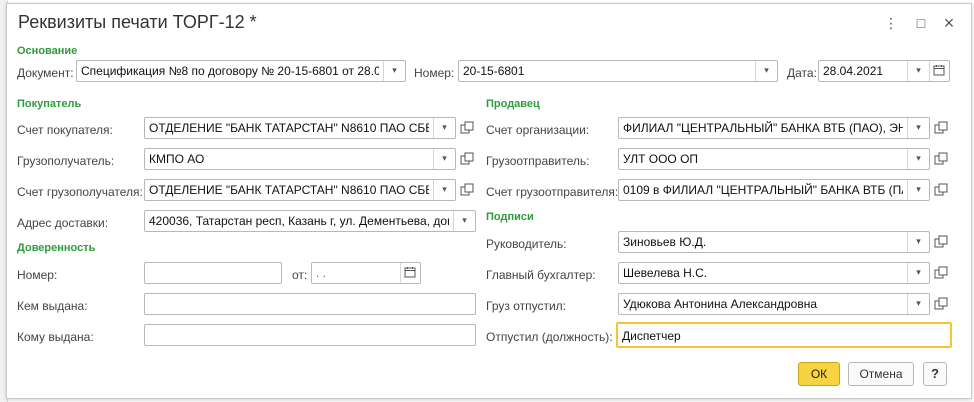 This screenshot has height=402, width=974. I want to click on head-field: Зиновьев Ю.Д. ▾, so click(774, 242).